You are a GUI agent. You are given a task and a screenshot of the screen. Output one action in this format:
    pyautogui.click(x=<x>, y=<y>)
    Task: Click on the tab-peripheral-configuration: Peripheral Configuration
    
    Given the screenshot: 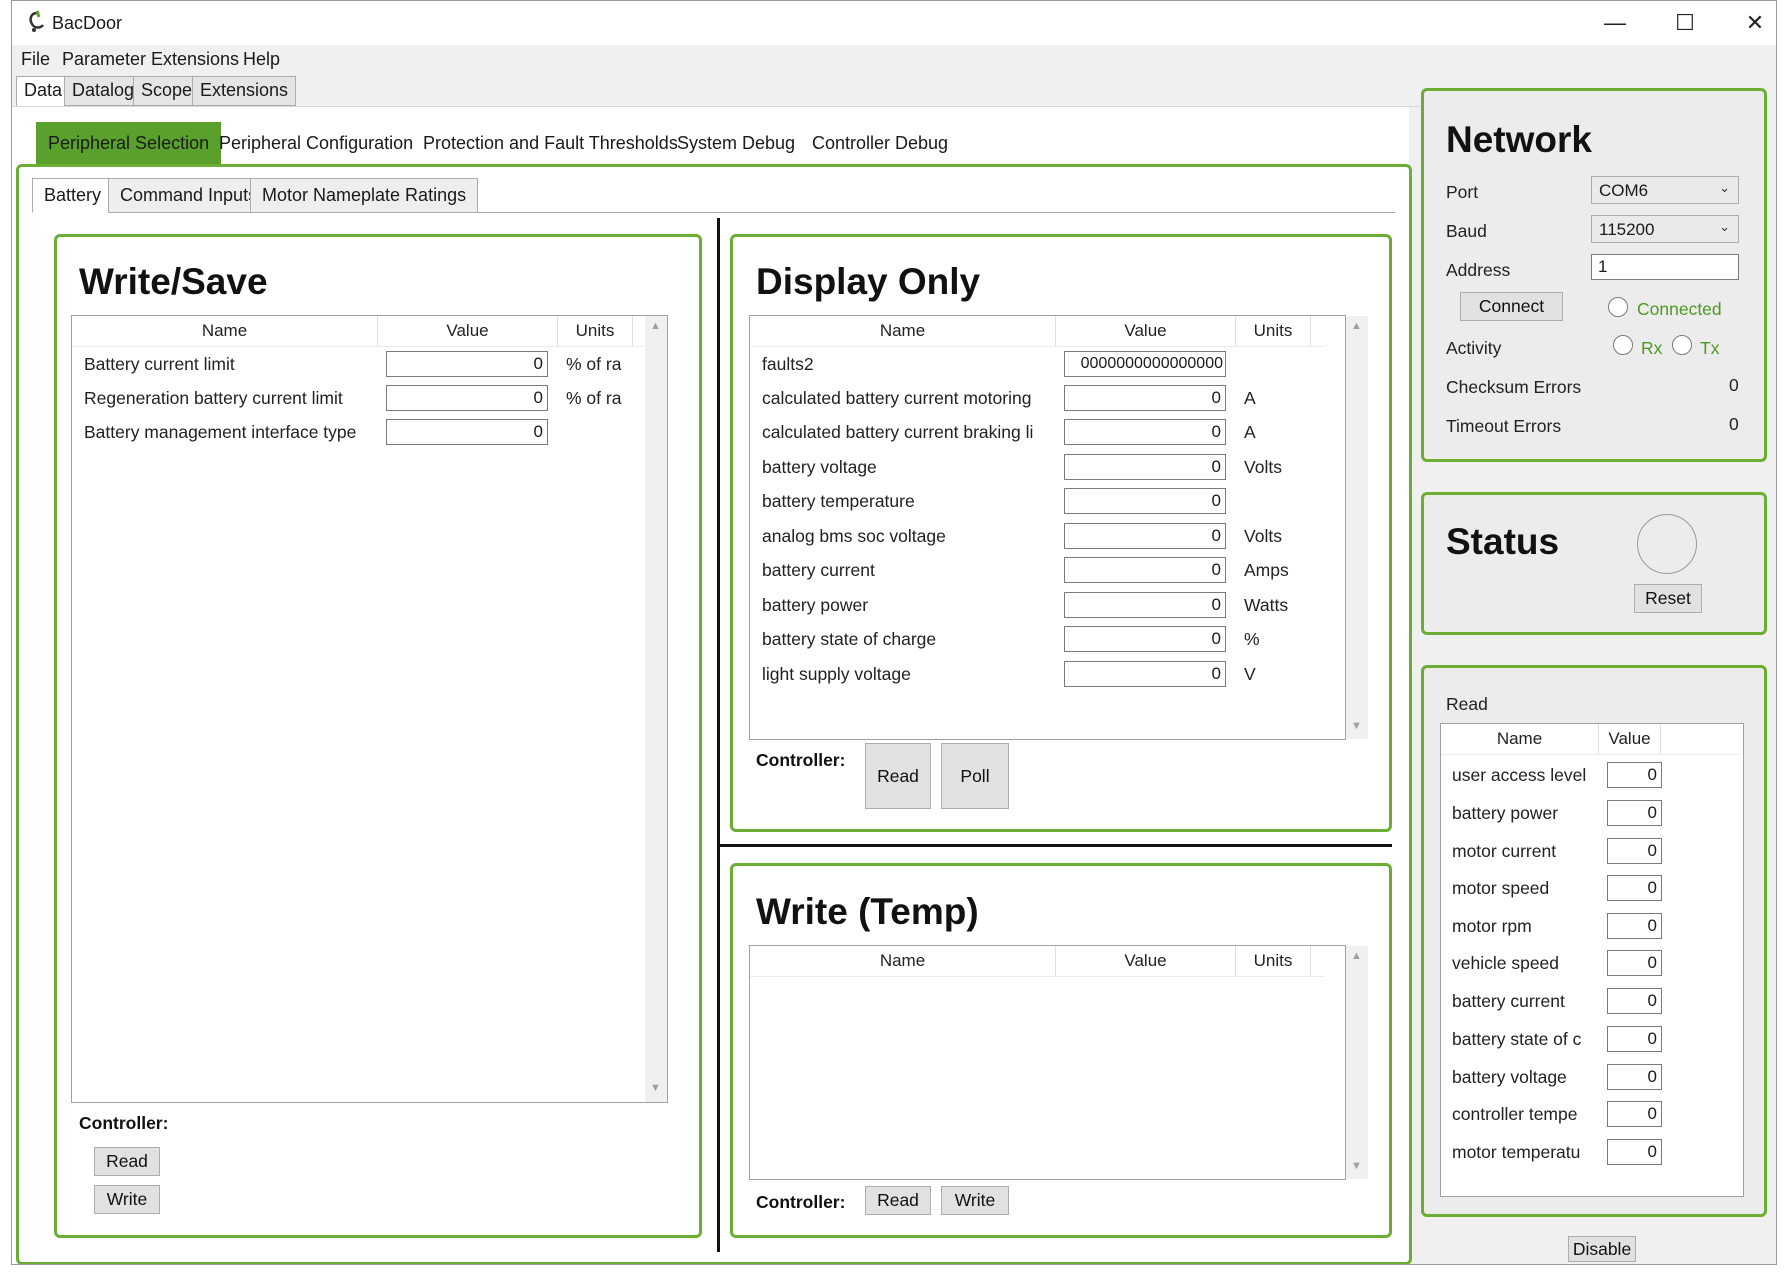 What is the action you would take?
    pyautogui.click(x=316, y=143)
    